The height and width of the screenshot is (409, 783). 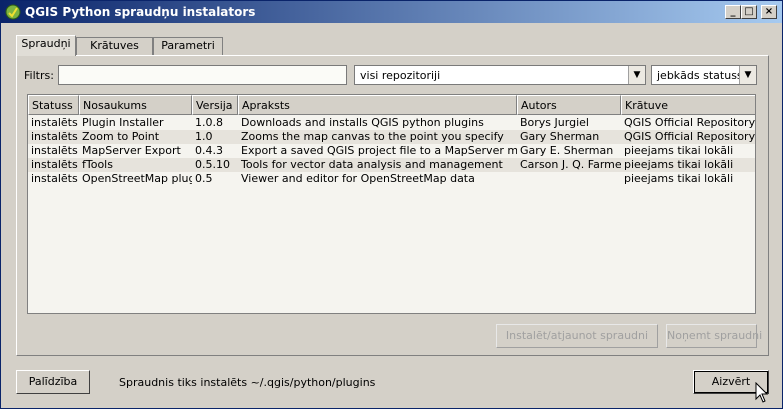 What do you see at coordinates (569, 179) in the screenshot?
I see `cell-author` at bounding box center [569, 179].